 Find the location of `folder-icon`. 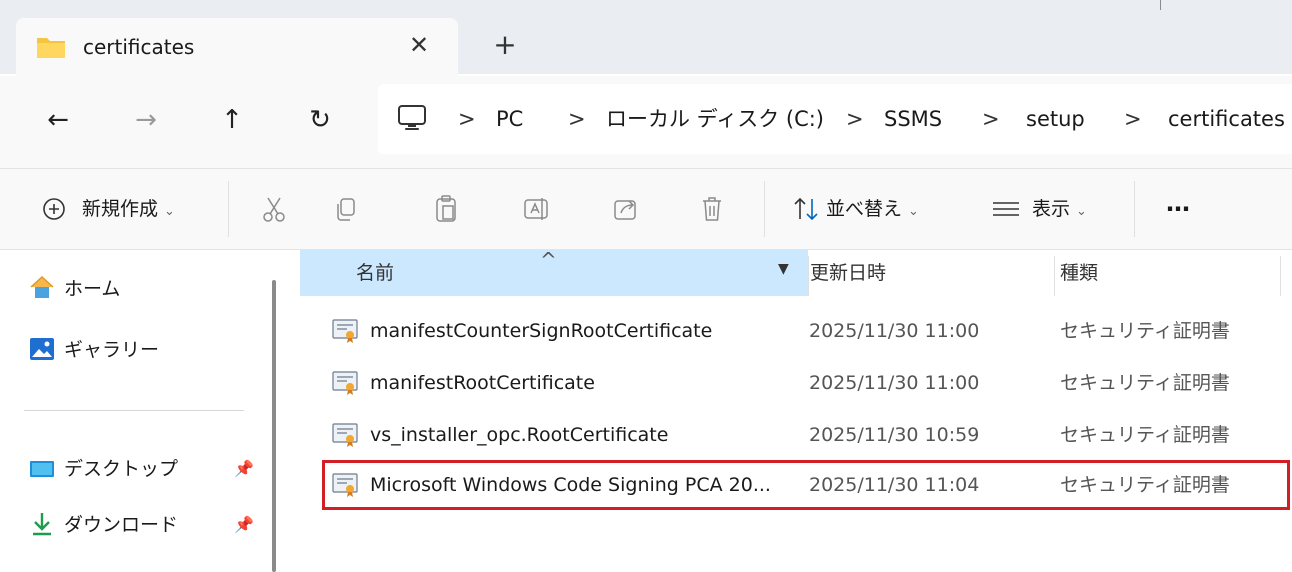

folder-icon is located at coordinates (51, 48).